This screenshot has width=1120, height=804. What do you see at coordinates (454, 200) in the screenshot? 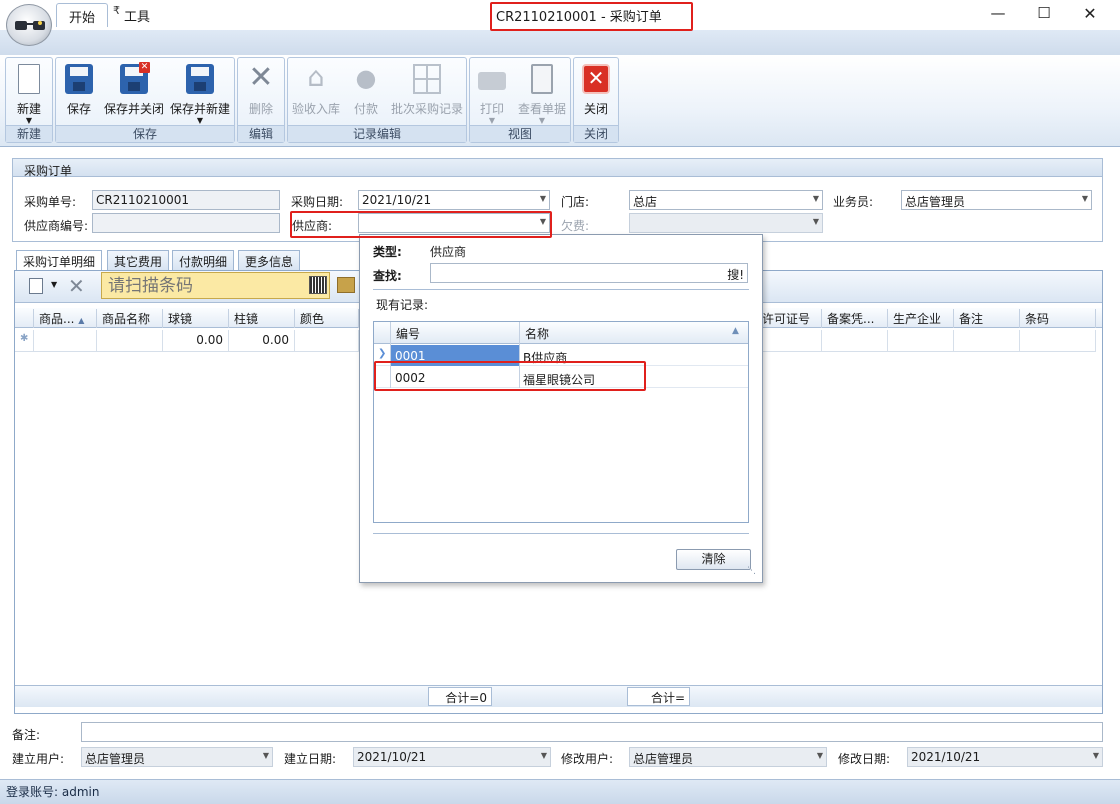
I see `order-date-picker: 2021/10/21 ▼` at bounding box center [454, 200].